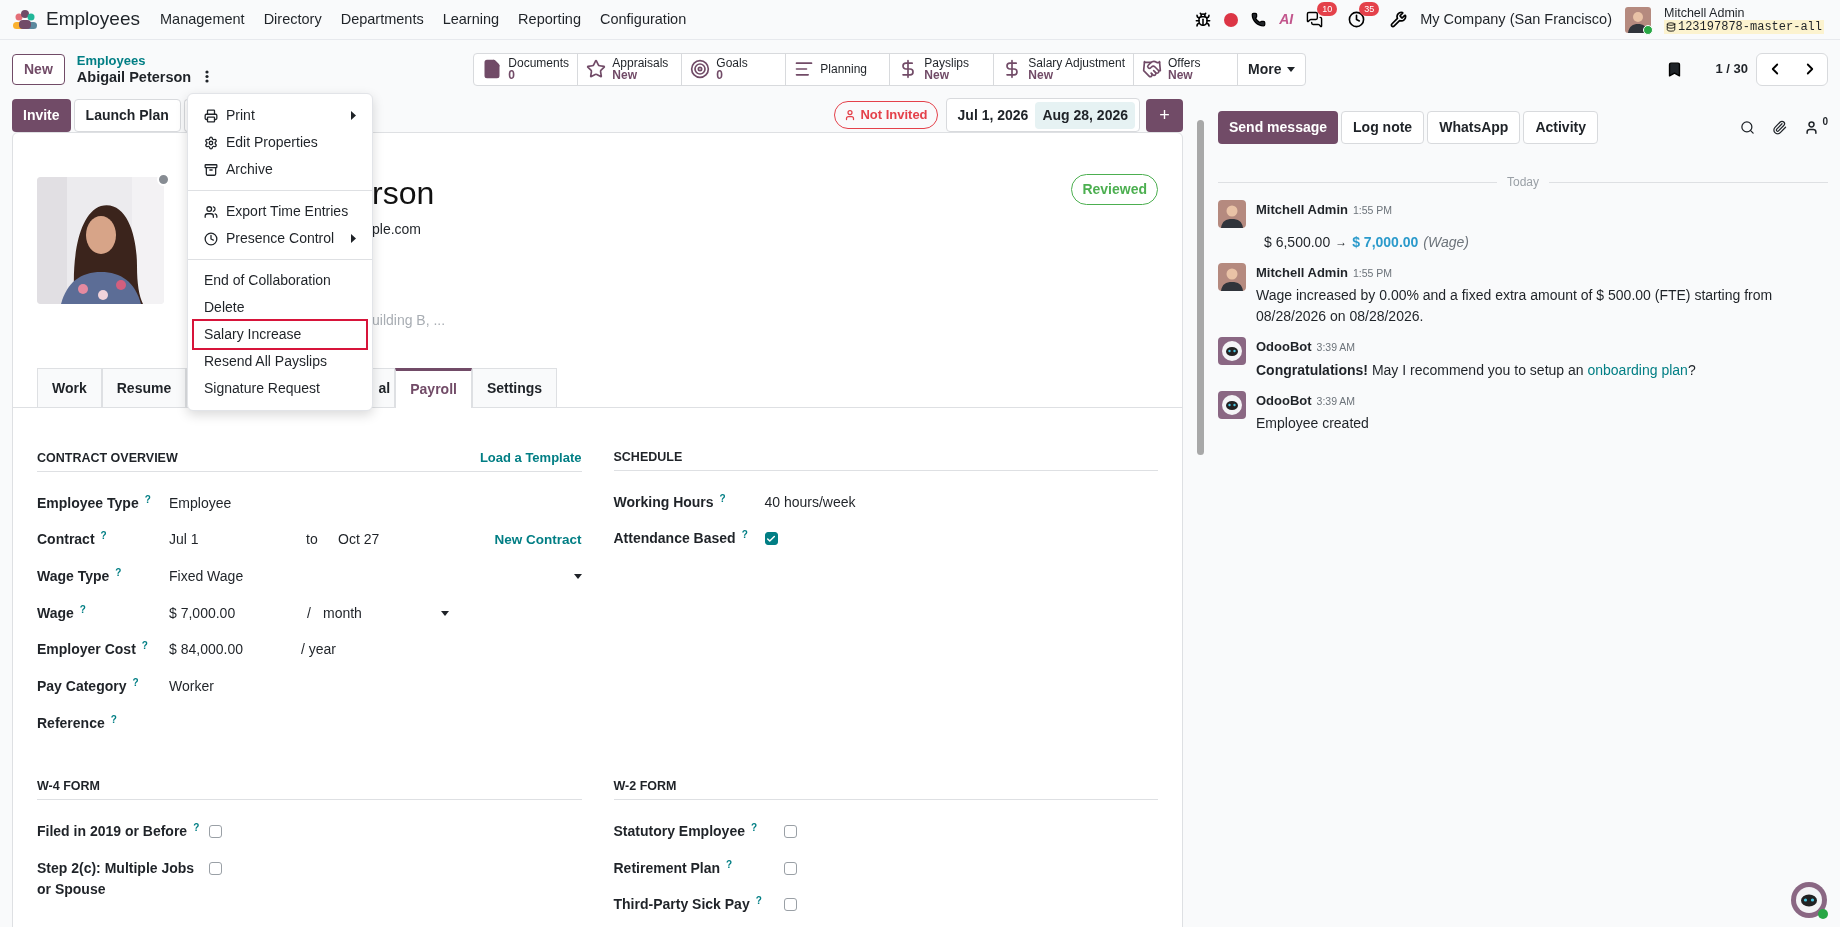  Describe the element at coordinates (549, 19) in the screenshot. I see `menu-item: Reporting` at that location.